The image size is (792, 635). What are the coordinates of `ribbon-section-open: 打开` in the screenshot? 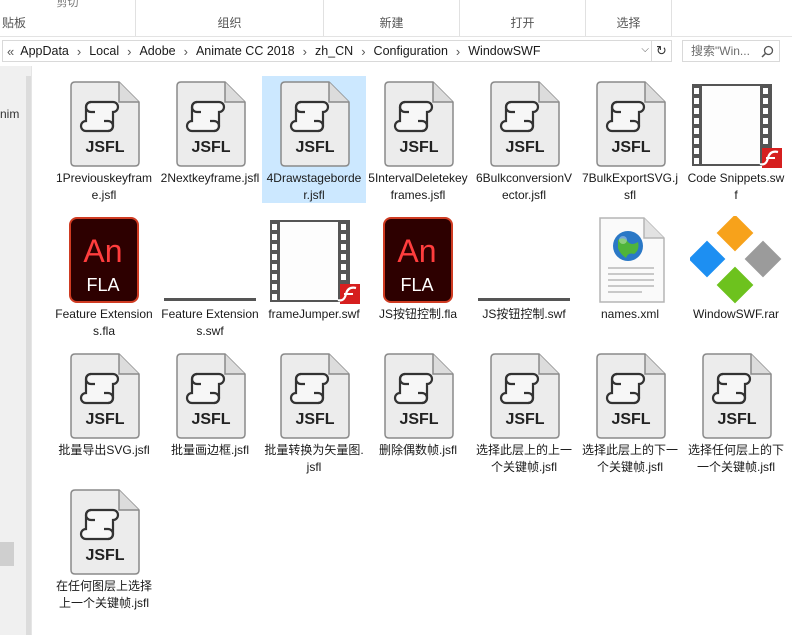 It's located at (523, 18).